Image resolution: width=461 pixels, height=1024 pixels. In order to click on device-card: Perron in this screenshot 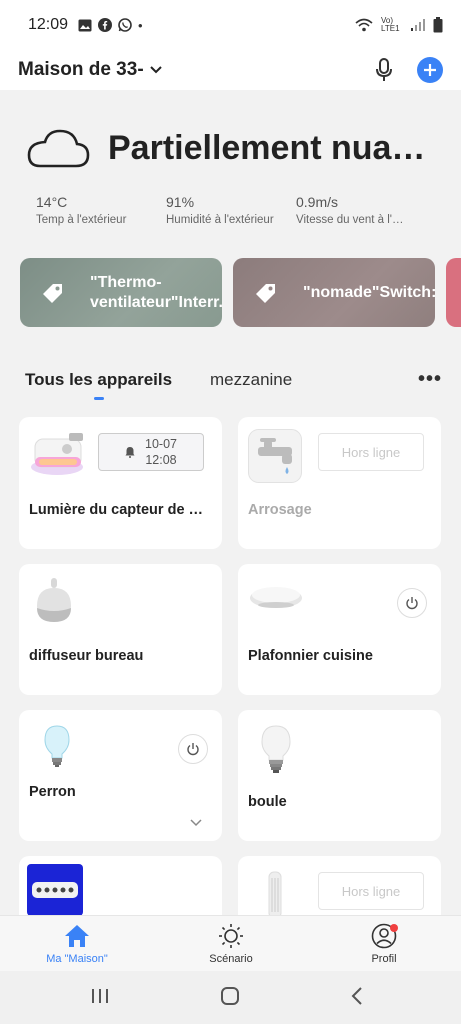, I will do `click(120, 775)`.